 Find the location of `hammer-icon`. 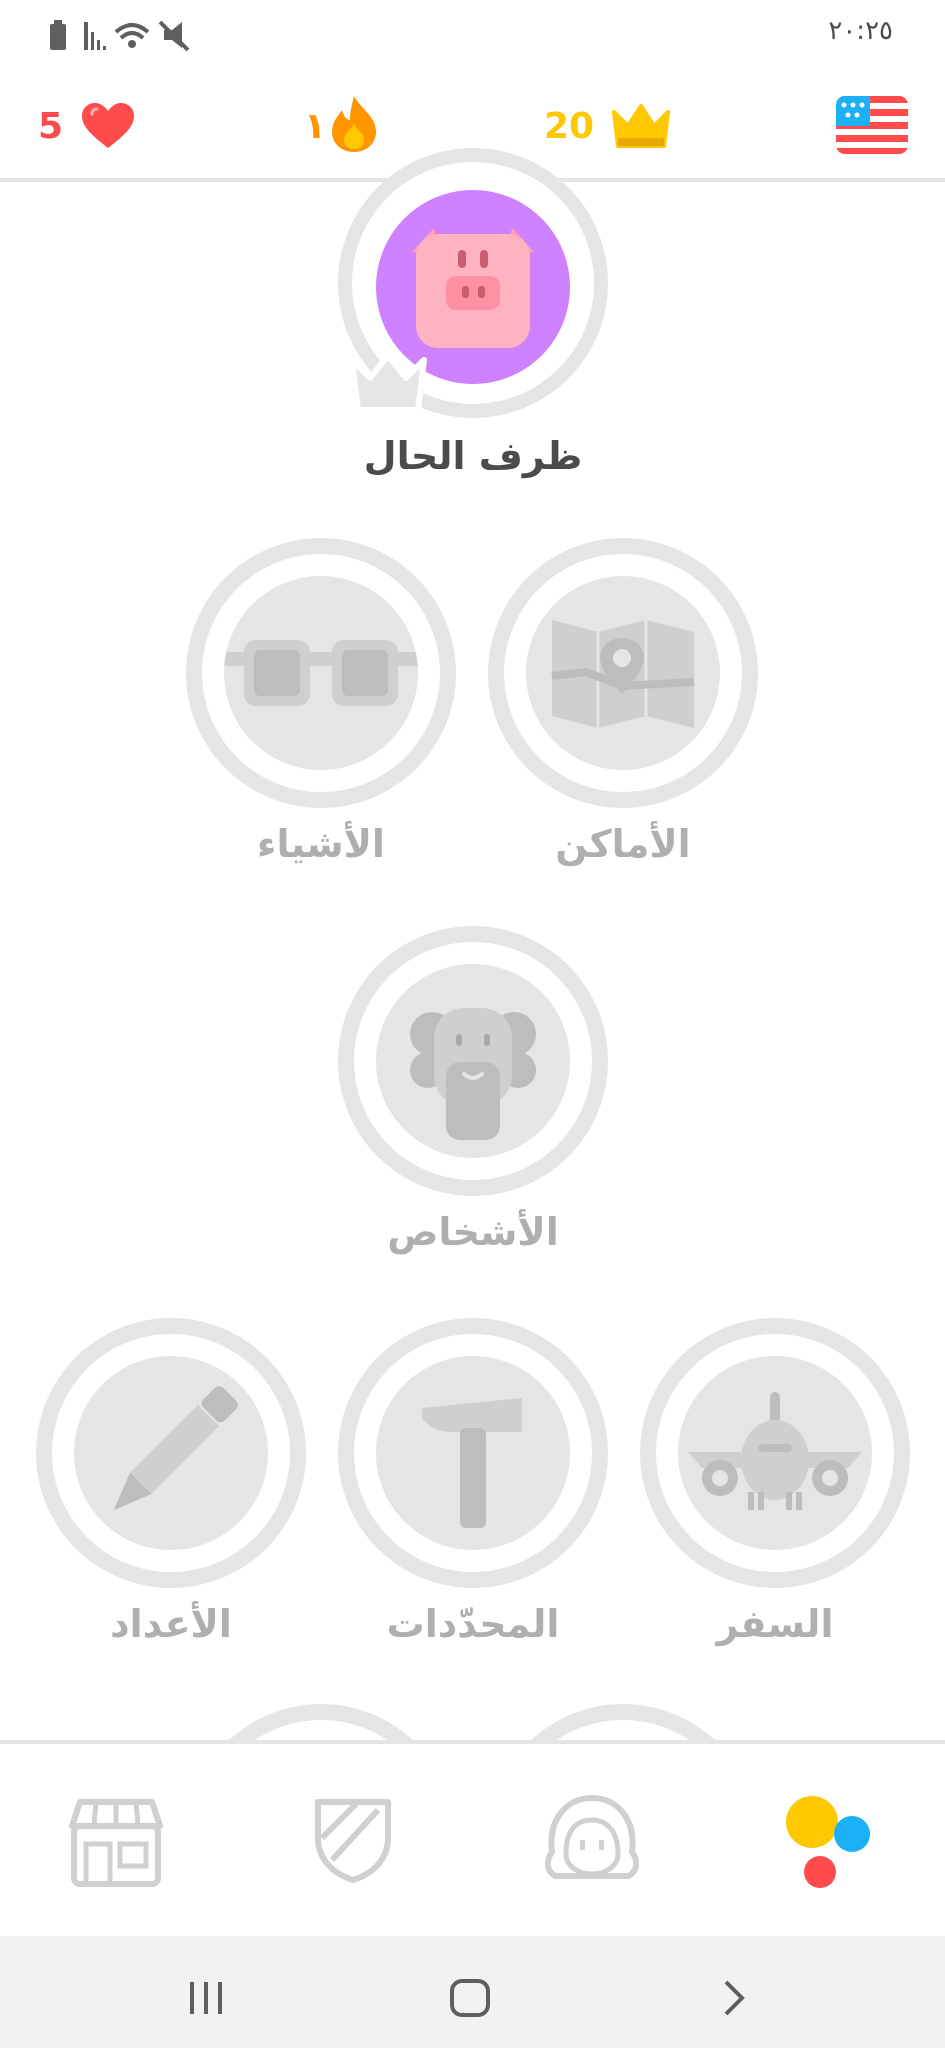

hammer-icon is located at coordinates (472, 1463).